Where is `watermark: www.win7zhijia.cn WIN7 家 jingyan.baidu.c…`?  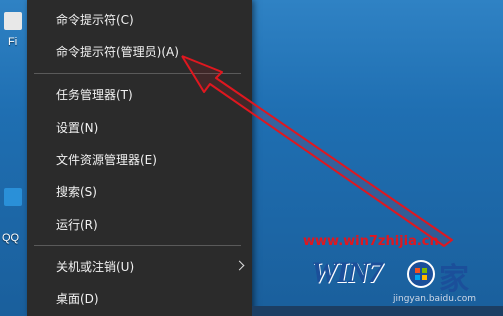
watermark: www.win7zhijia.cn WIN7 家 jingyan.baidu.c… is located at coordinates (401, 273).